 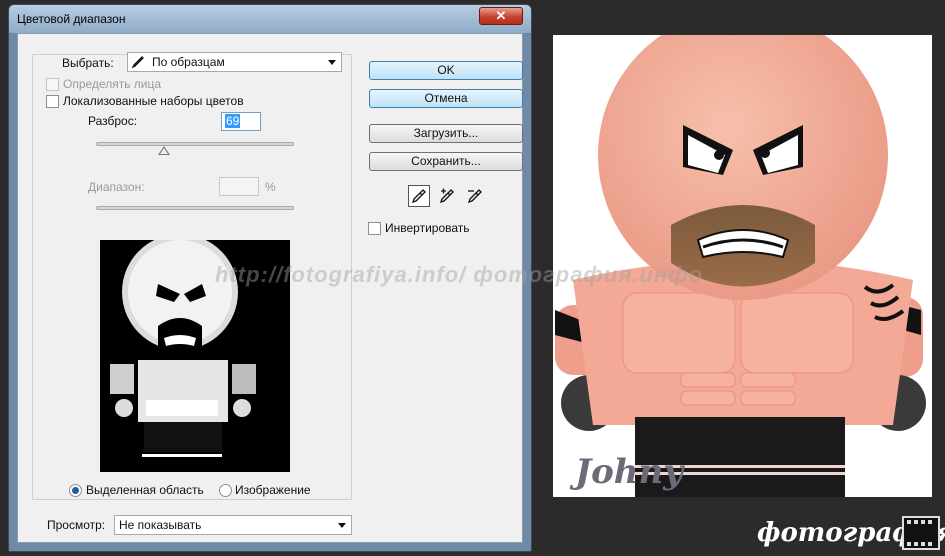 What do you see at coordinates (234, 62) in the screenshot?
I see `select-dropdown: По образцам` at bounding box center [234, 62].